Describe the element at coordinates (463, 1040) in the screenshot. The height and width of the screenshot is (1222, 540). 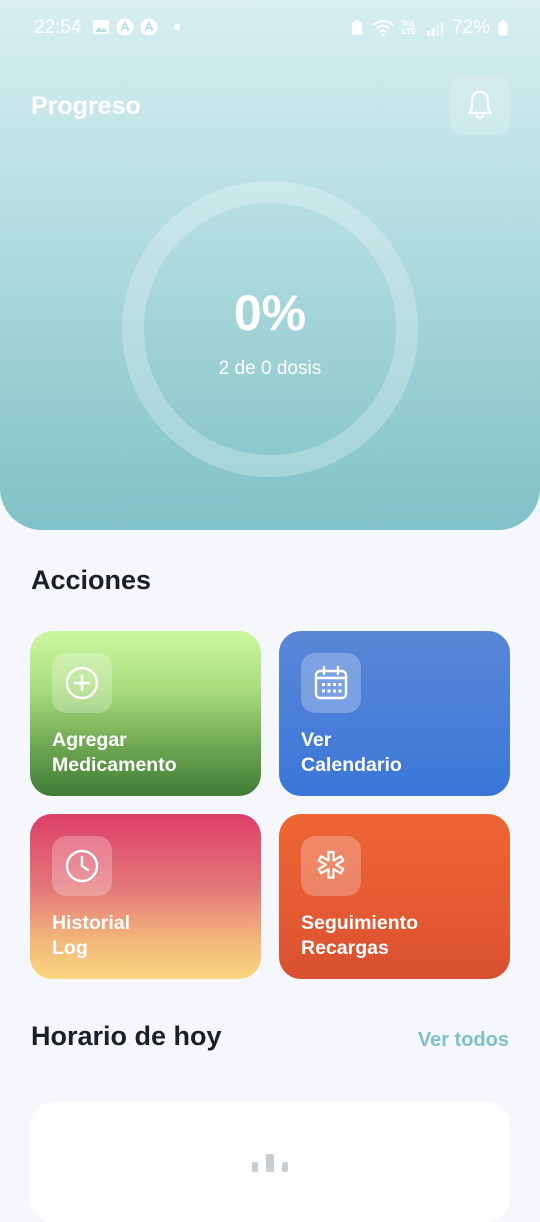
I see `see-all-link: Ver todos` at that location.